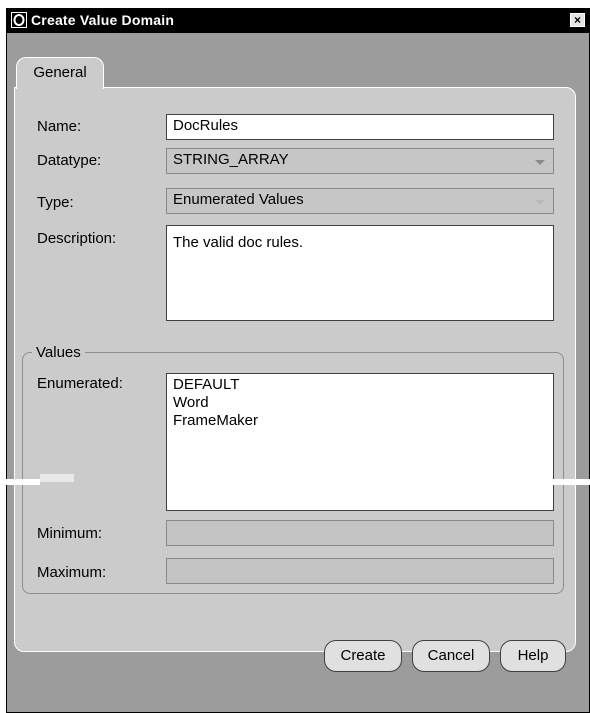 The width and height of the screenshot is (590, 713). I want to click on create-button: Create, so click(363, 656).